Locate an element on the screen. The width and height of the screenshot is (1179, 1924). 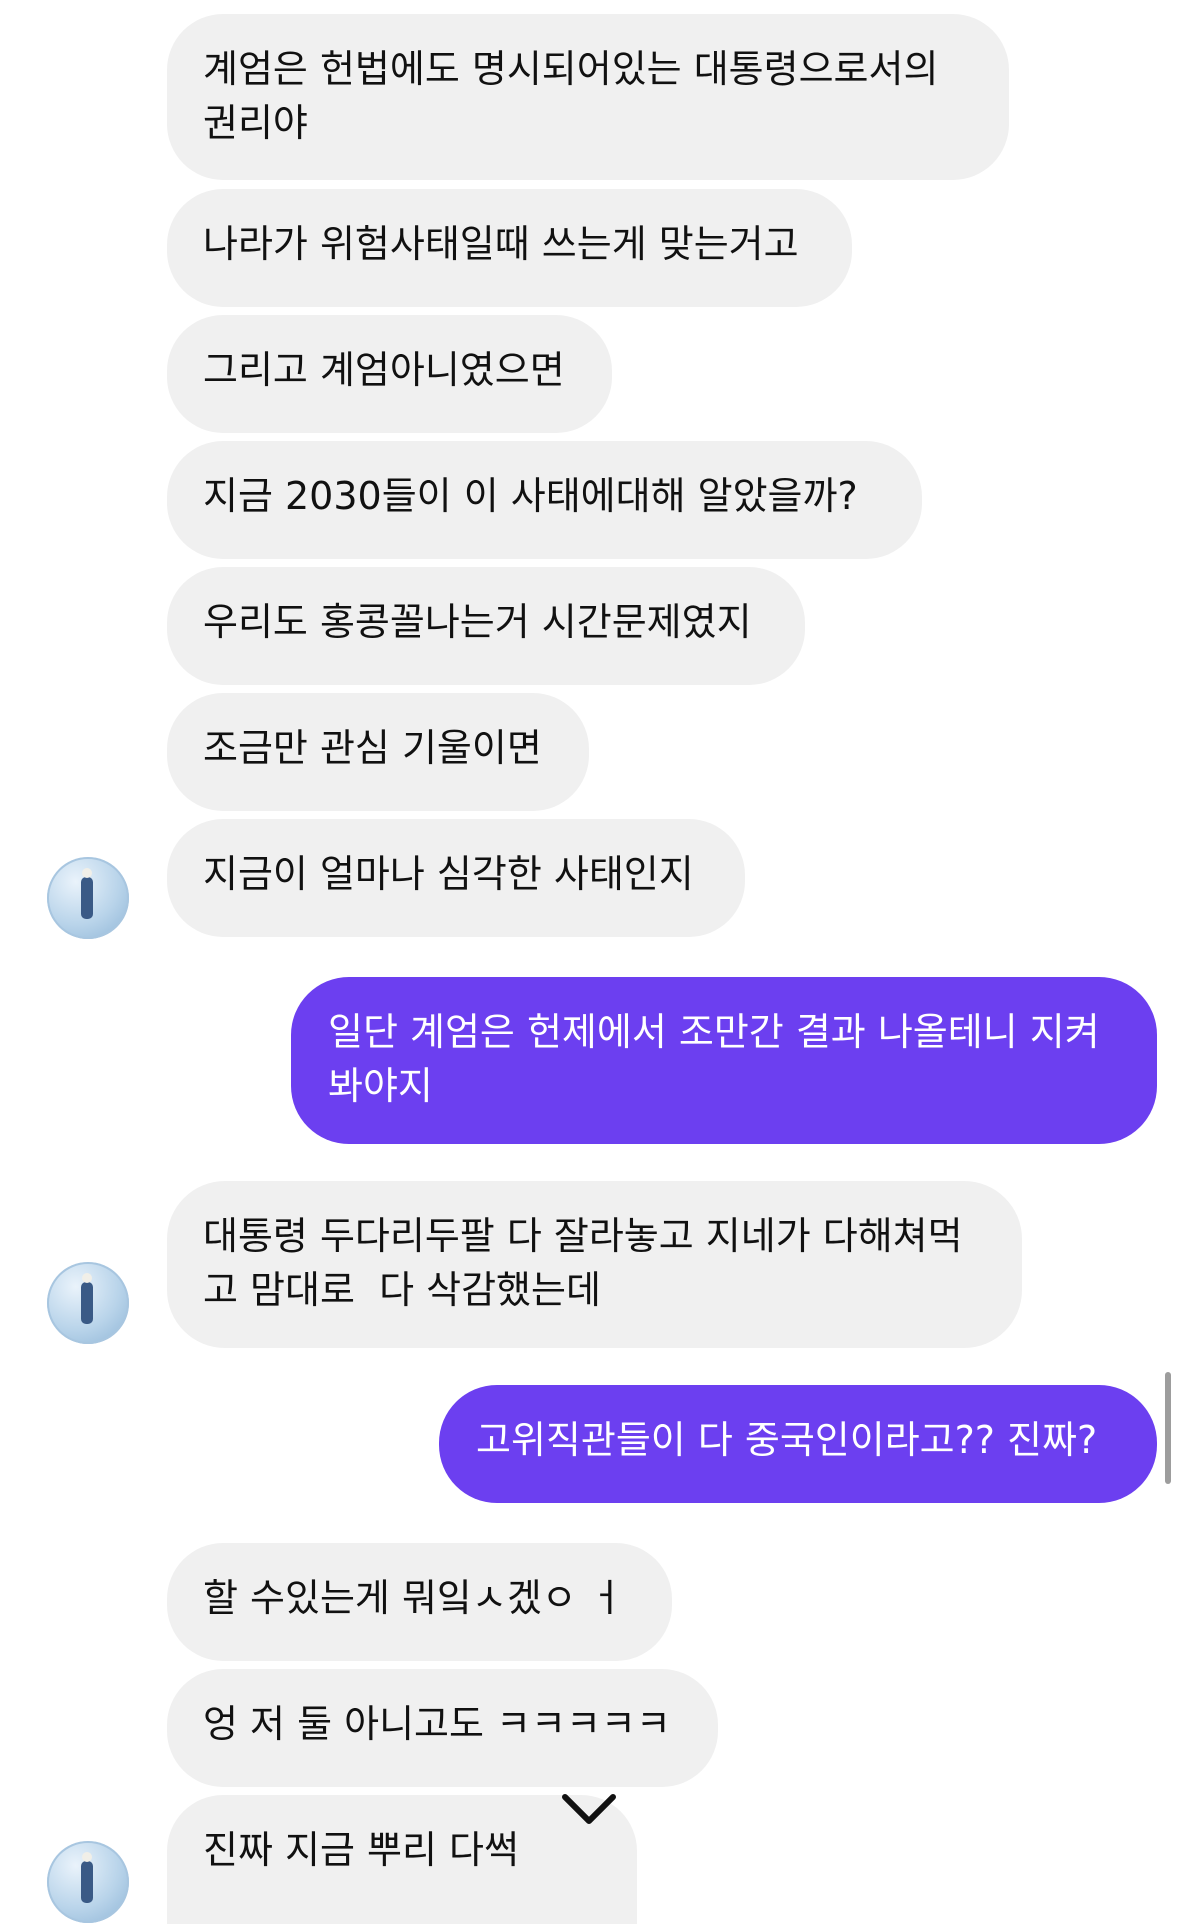
message-bubble-received: 할 수있는게 뭐잌ㅅ겠ㅇ ㅓ is located at coordinates (419, 1602).